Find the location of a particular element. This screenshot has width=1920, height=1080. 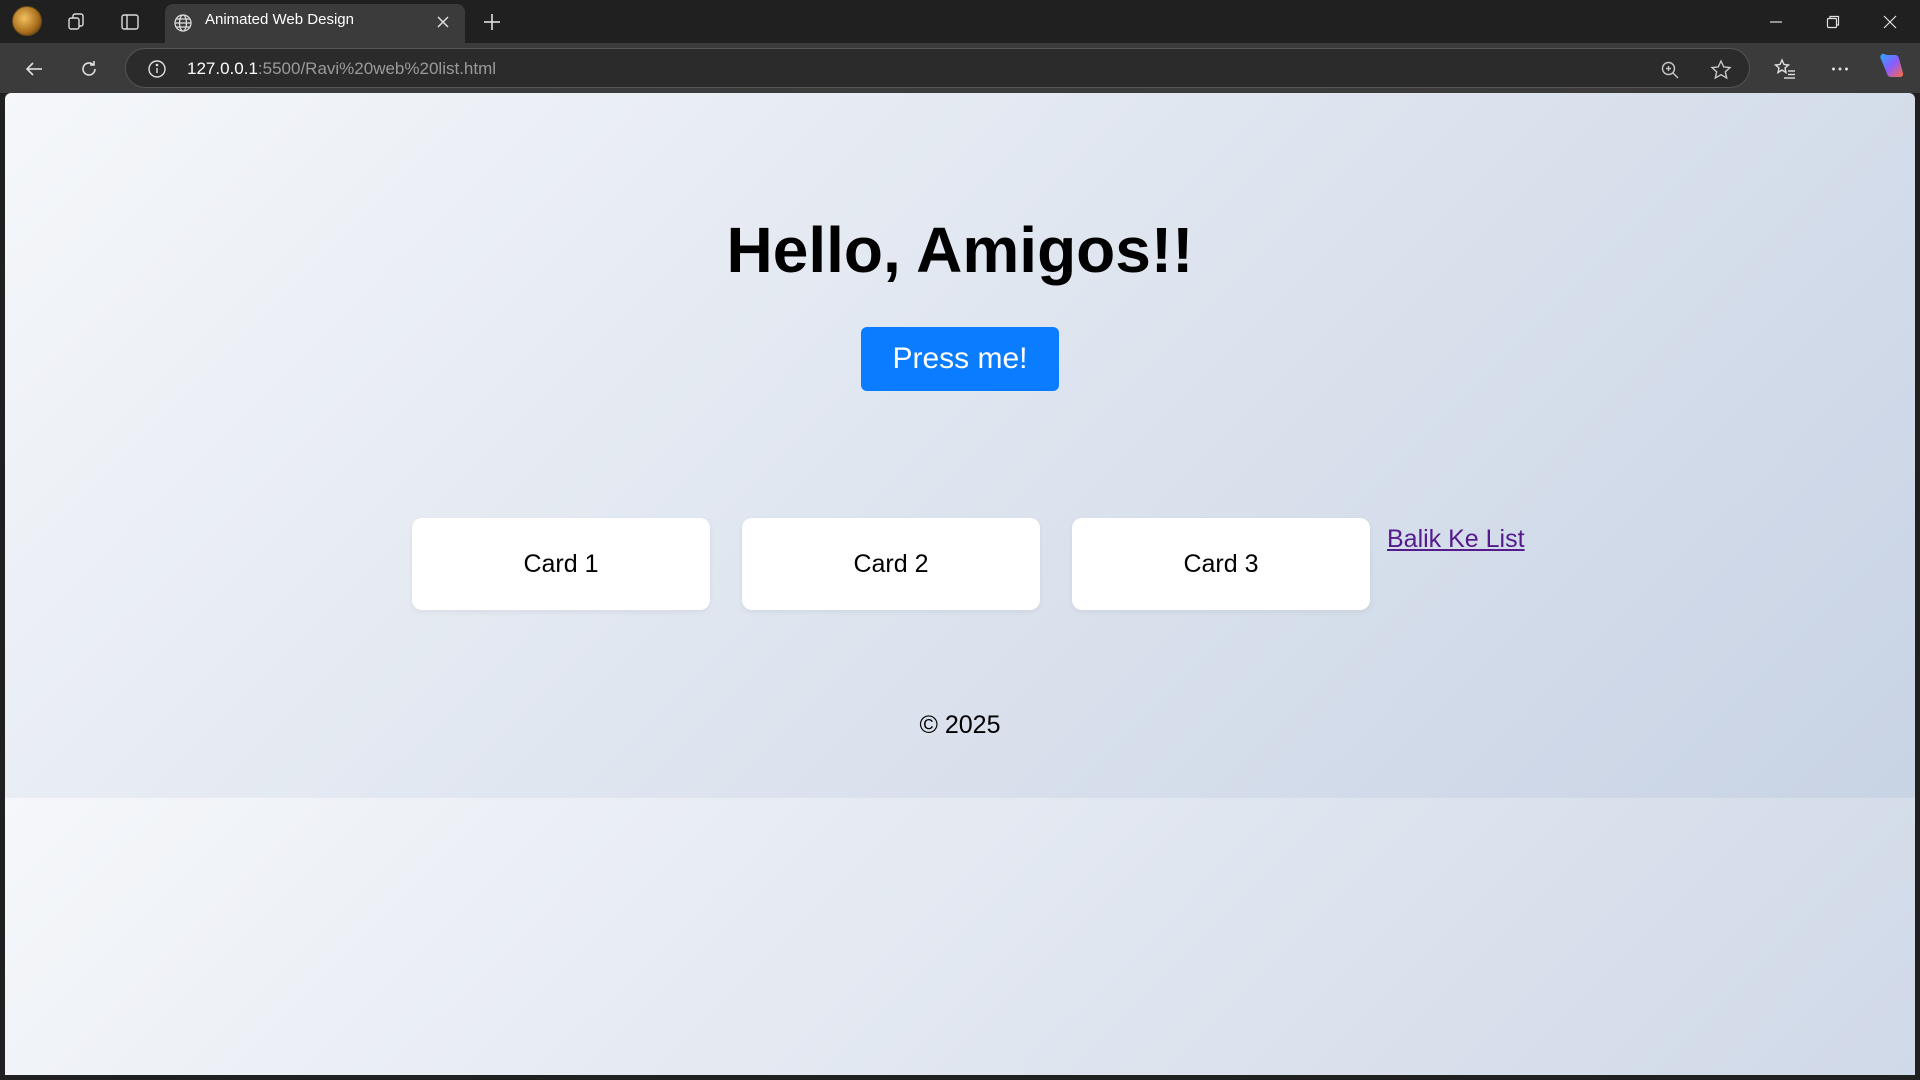

browser-toolbar: 127.0.0.1:5500/Ravi%20web%20list.html is located at coordinates (960, 68).